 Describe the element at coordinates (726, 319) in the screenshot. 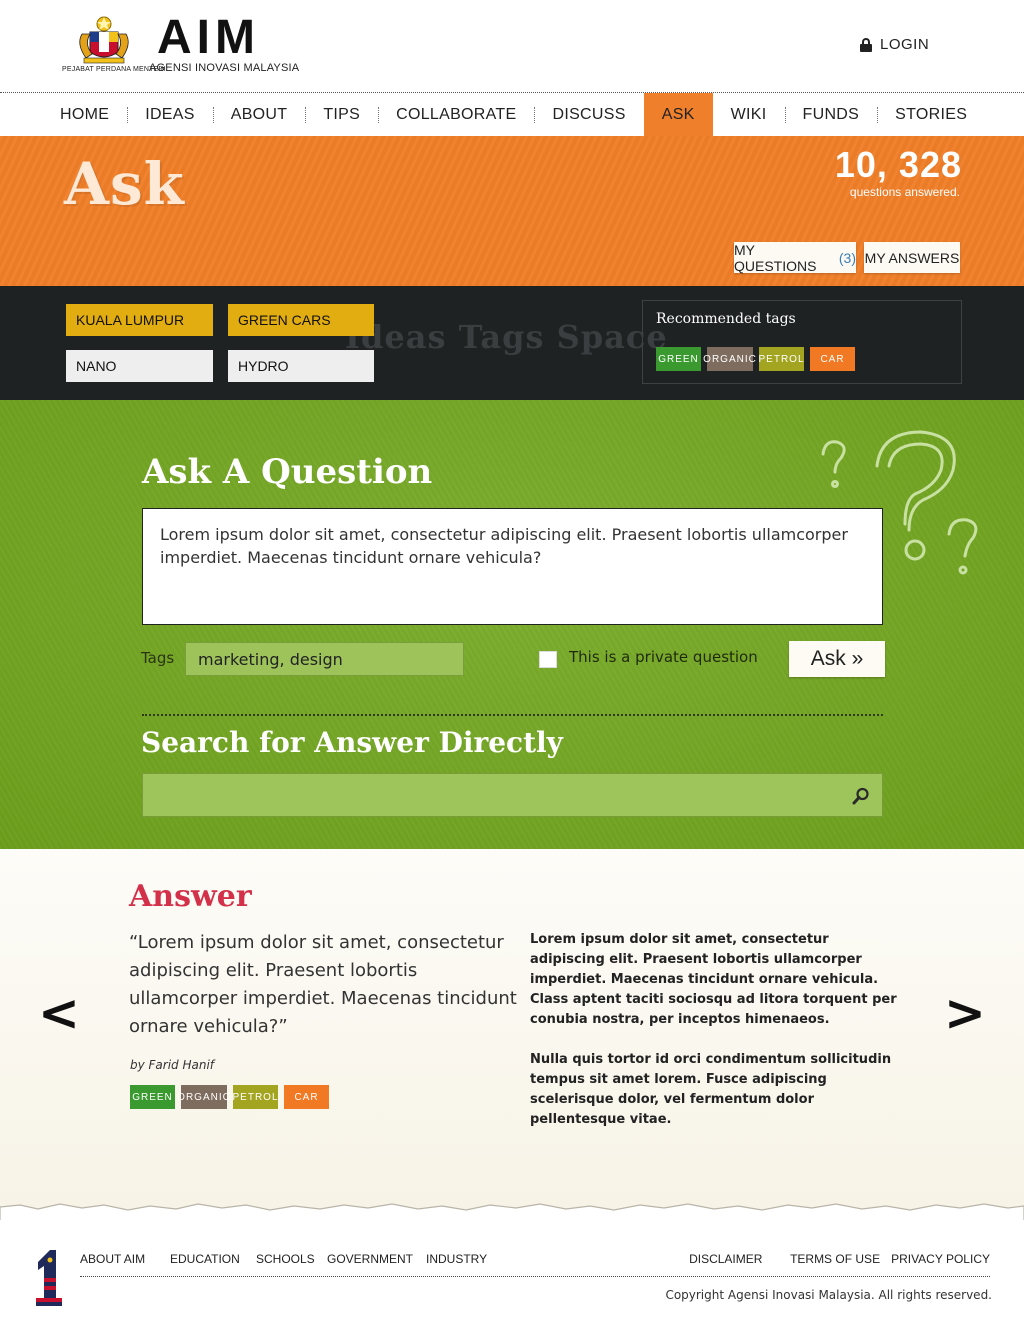

I see `recommended-tags-title: Recommended tags` at that location.